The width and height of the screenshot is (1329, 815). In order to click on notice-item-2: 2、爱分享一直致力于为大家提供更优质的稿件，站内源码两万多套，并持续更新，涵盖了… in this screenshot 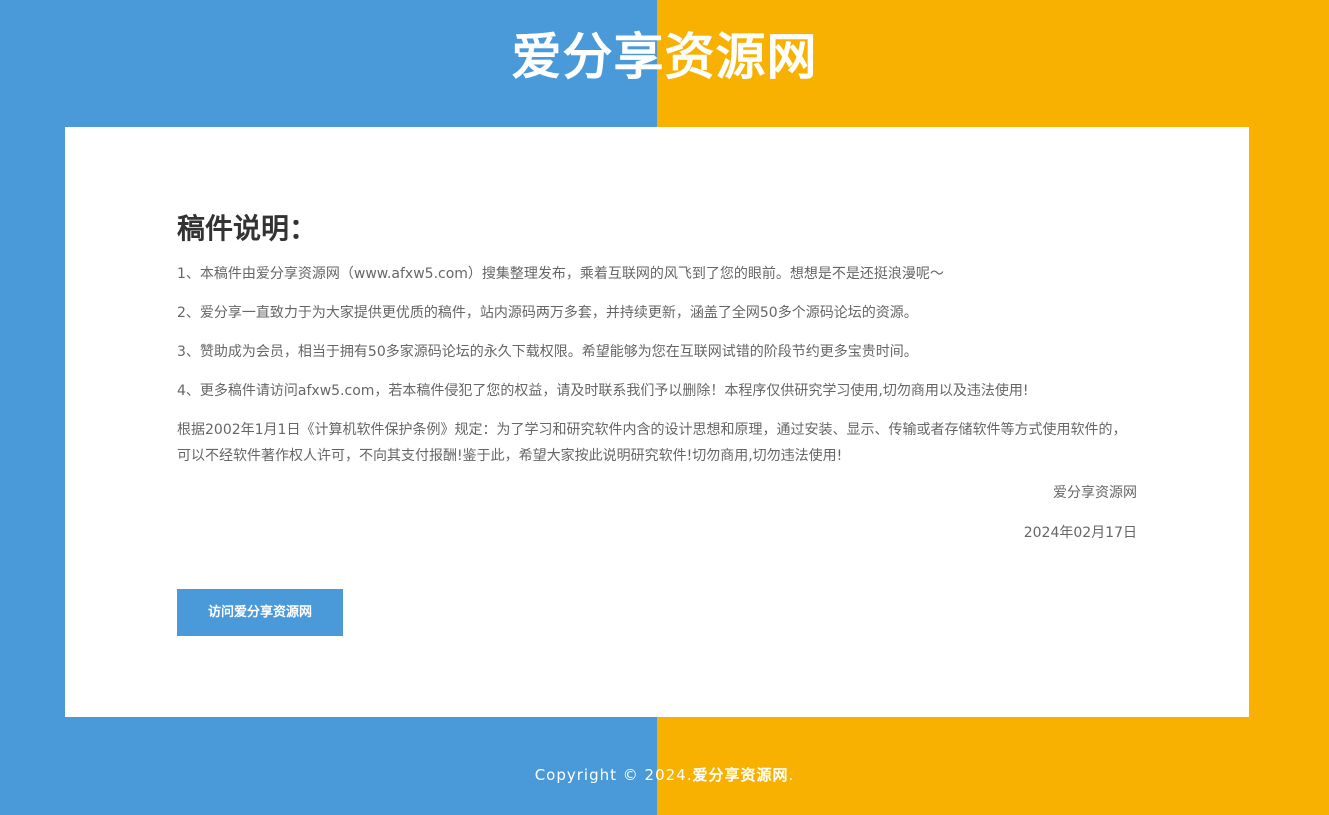, I will do `click(547, 313)`.